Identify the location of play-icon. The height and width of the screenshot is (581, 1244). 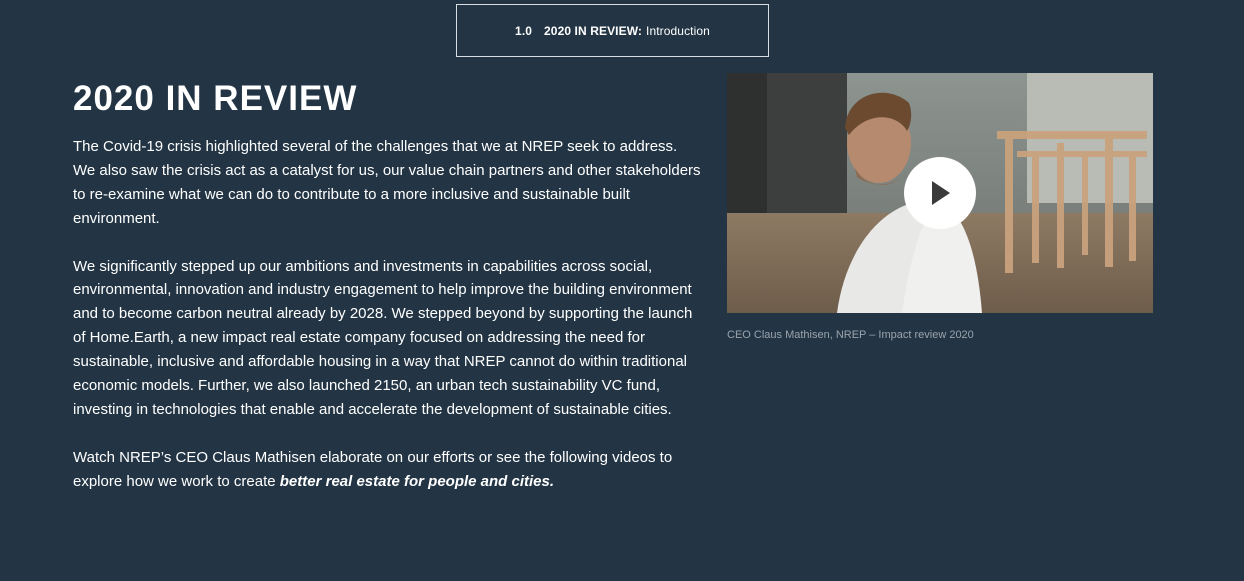
(941, 193).